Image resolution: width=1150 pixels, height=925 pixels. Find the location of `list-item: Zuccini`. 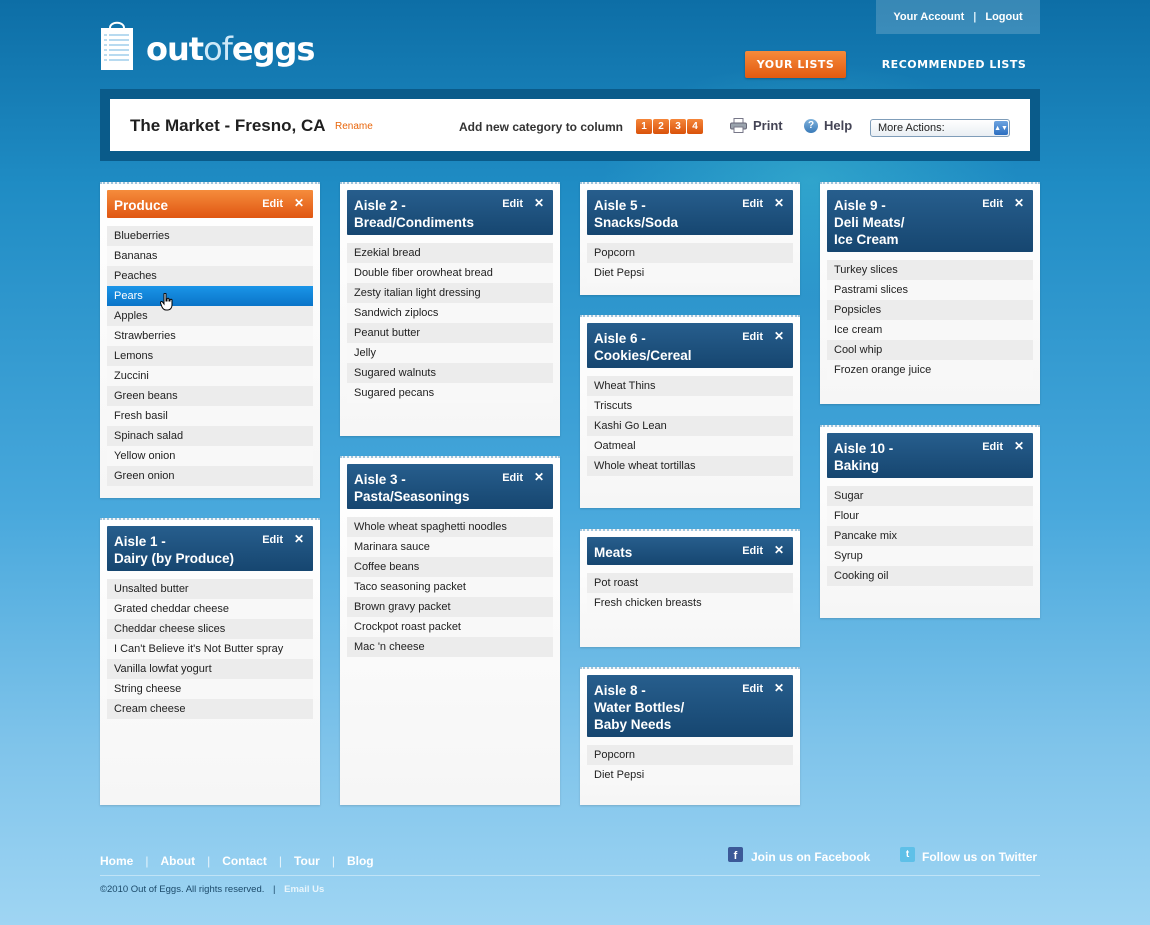

list-item: Zuccini is located at coordinates (210, 376).